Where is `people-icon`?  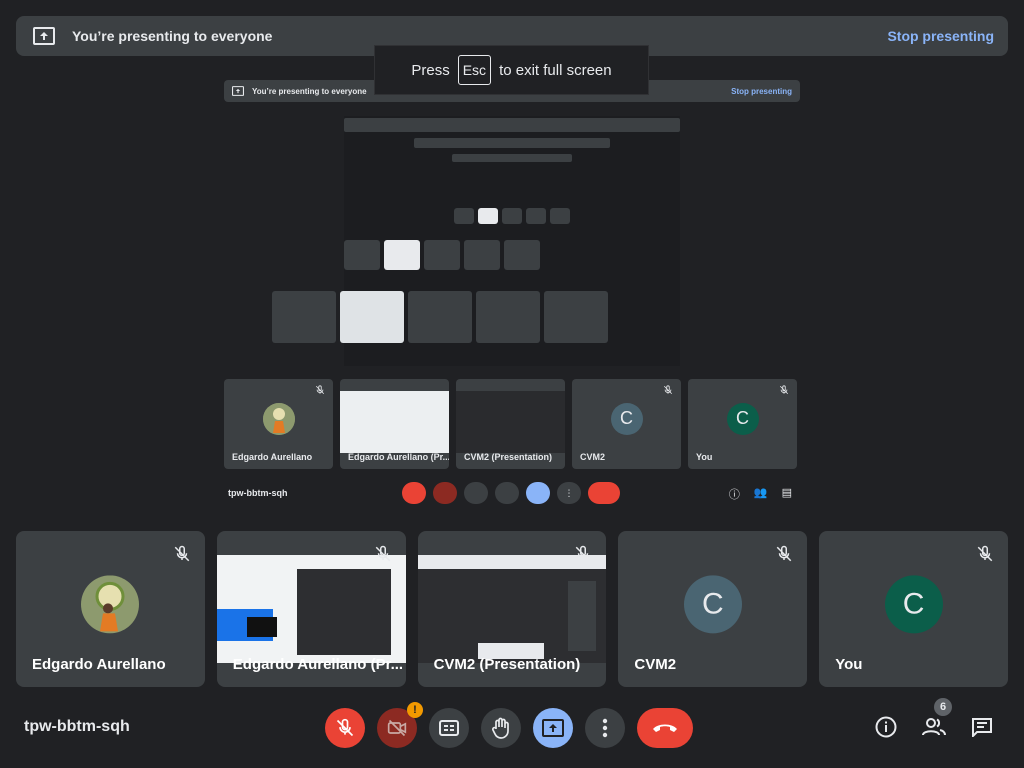
people-icon is located at coordinates (934, 727).